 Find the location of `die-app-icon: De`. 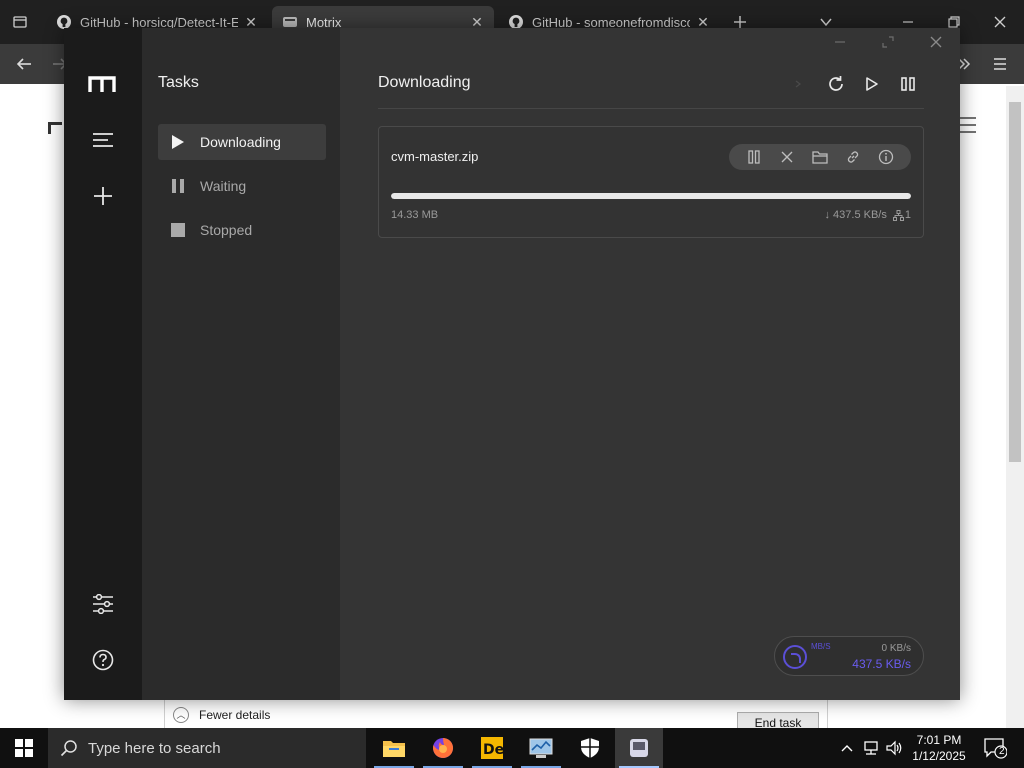

die-app-icon: De is located at coordinates (492, 748).